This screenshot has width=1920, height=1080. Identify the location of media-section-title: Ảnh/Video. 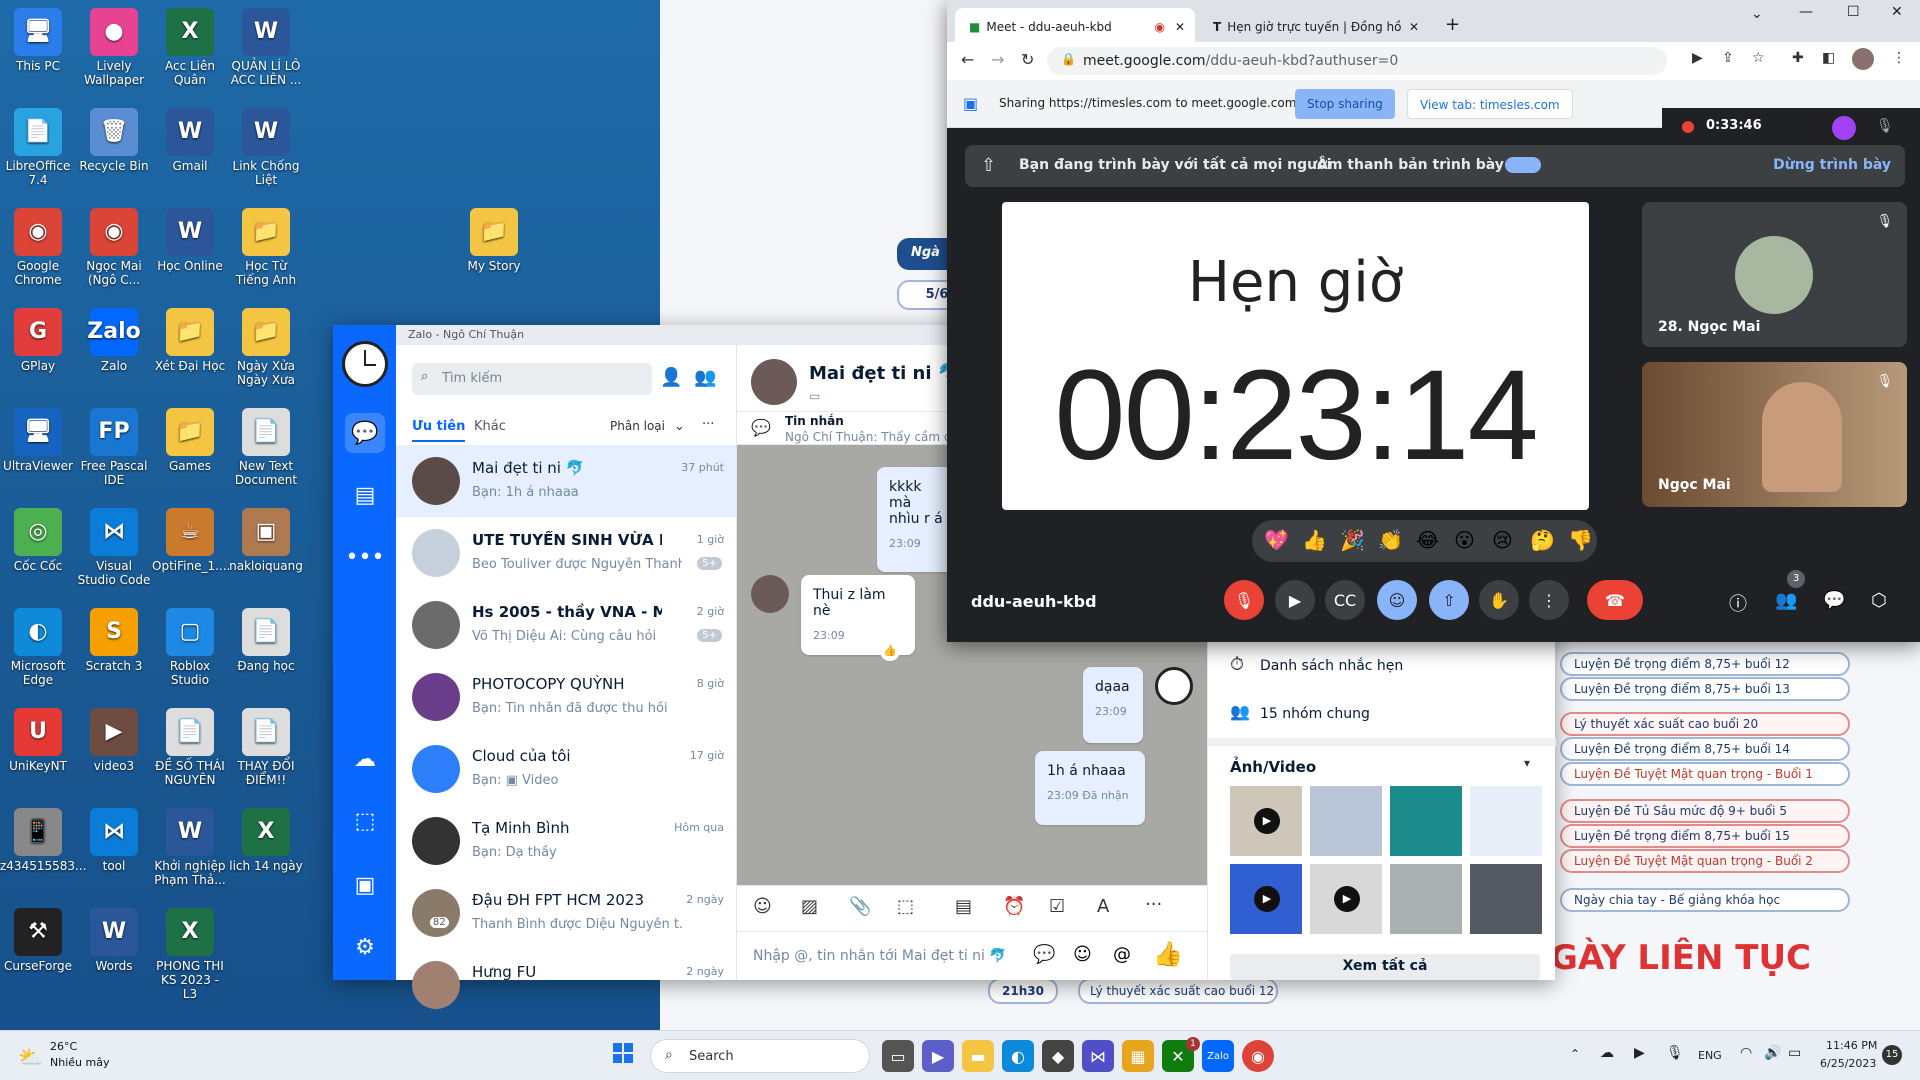
(1273, 767).